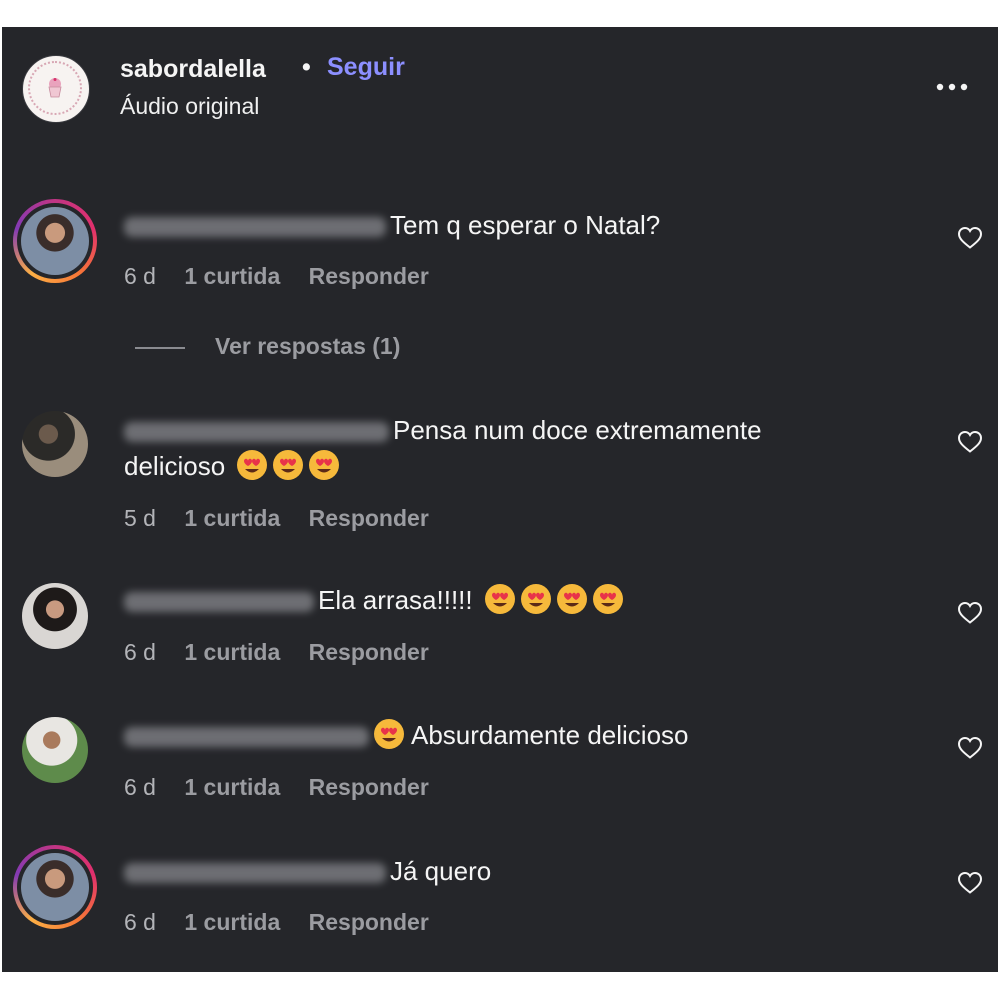 The width and height of the screenshot is (1000, 1000). What do you see at coordinates (441, 871) in the screenshot?
I see `comment-text: Já quero` at bounding box center [441, 871].